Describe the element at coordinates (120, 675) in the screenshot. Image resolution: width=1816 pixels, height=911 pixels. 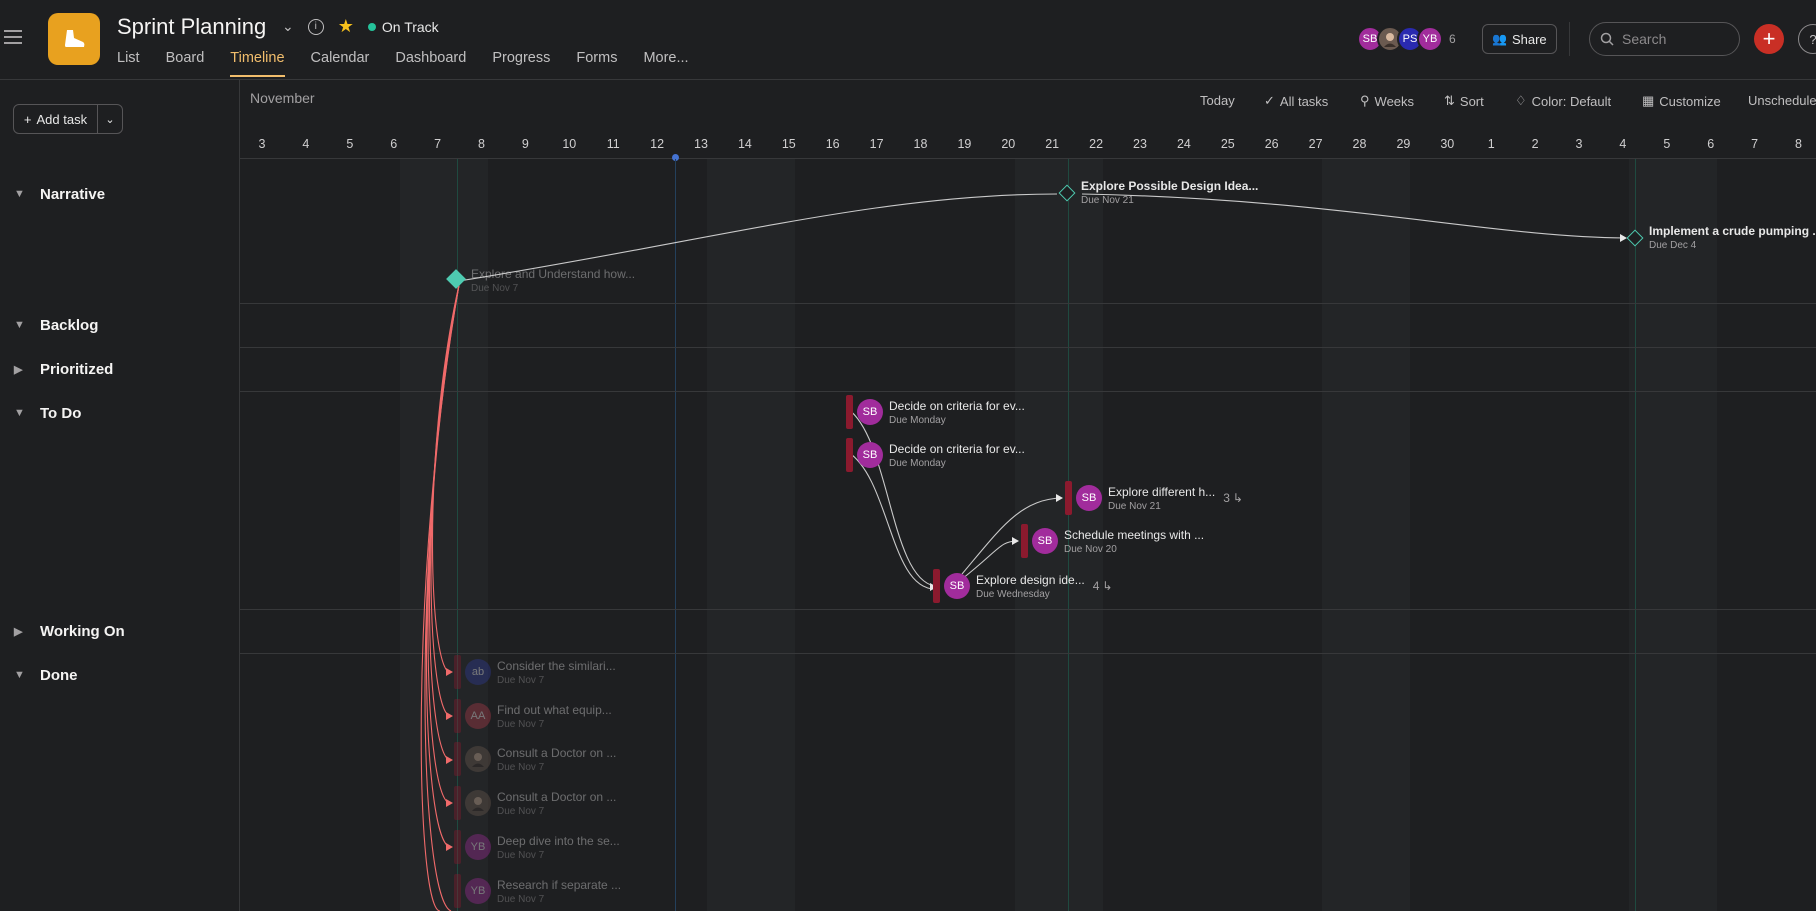
I see `section-done: ▼ Done` at that location.